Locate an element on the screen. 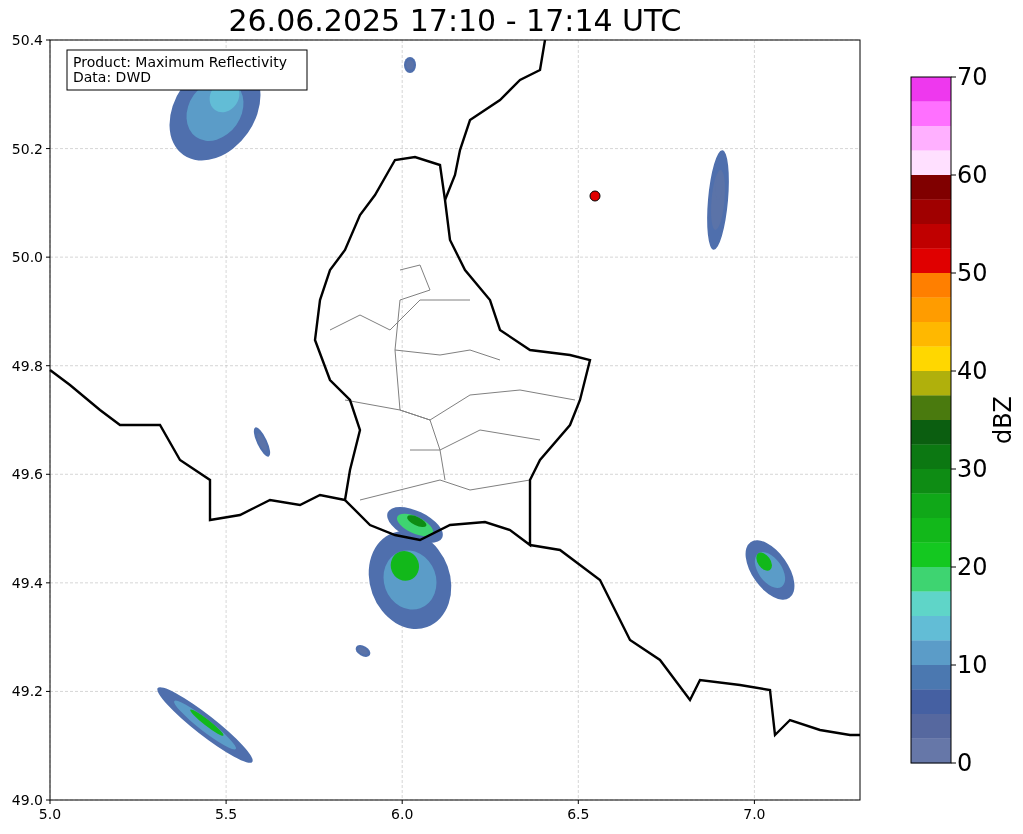  colorbar-tick-label: 10 is located at coordinates (972, 665).